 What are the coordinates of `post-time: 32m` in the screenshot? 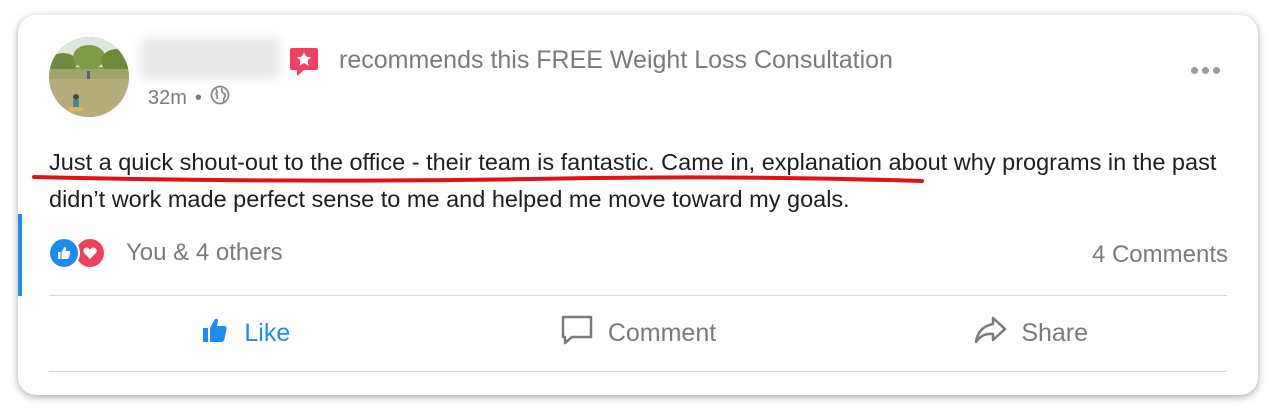 It's located at (167, 98).